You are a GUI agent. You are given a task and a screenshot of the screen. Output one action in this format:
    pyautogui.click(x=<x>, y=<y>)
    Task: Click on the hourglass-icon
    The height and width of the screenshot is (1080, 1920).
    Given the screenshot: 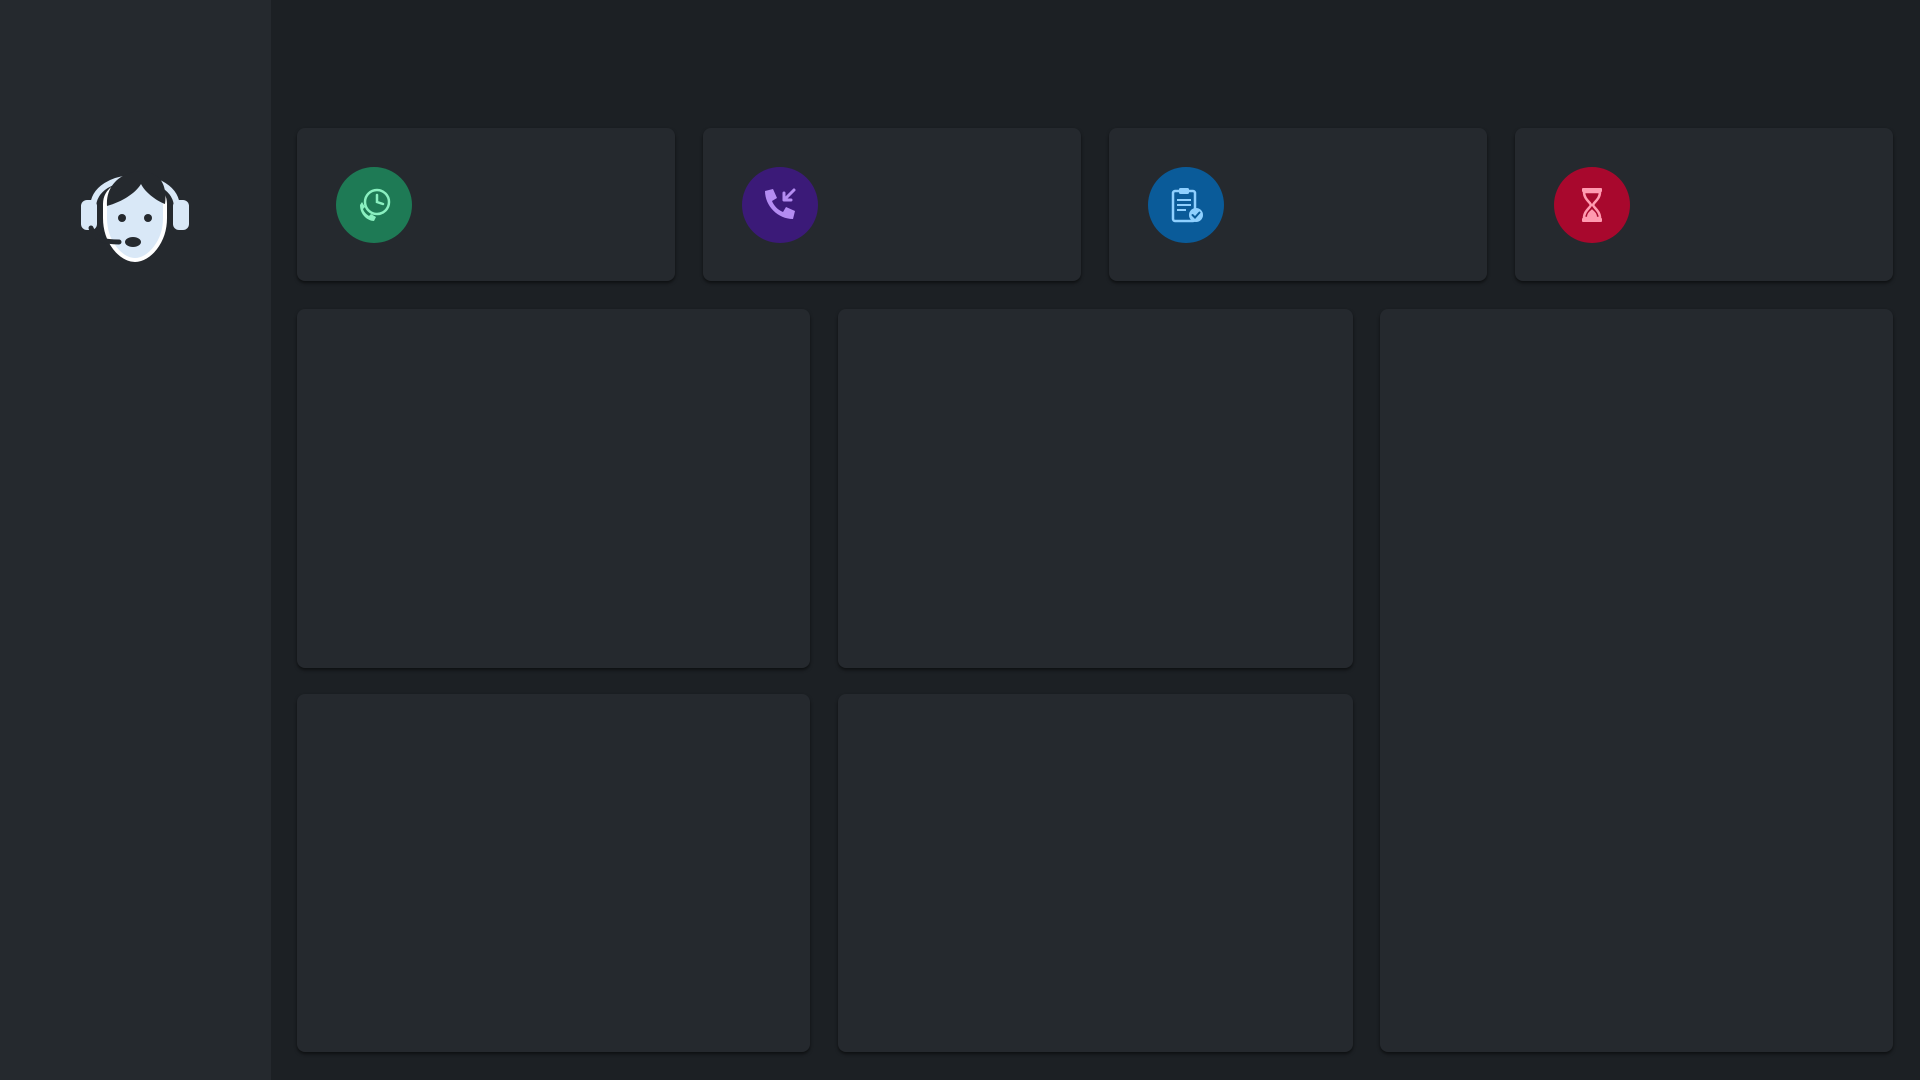 What is the action you would take?
    pyautogui.click(x=1592, y=205)
    